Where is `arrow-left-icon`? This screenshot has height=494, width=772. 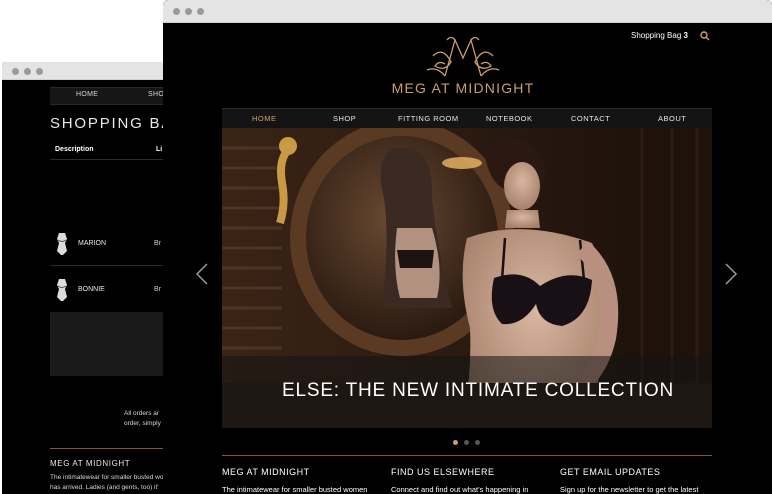
arrow-left-icon is located at coordinates (202, 274).